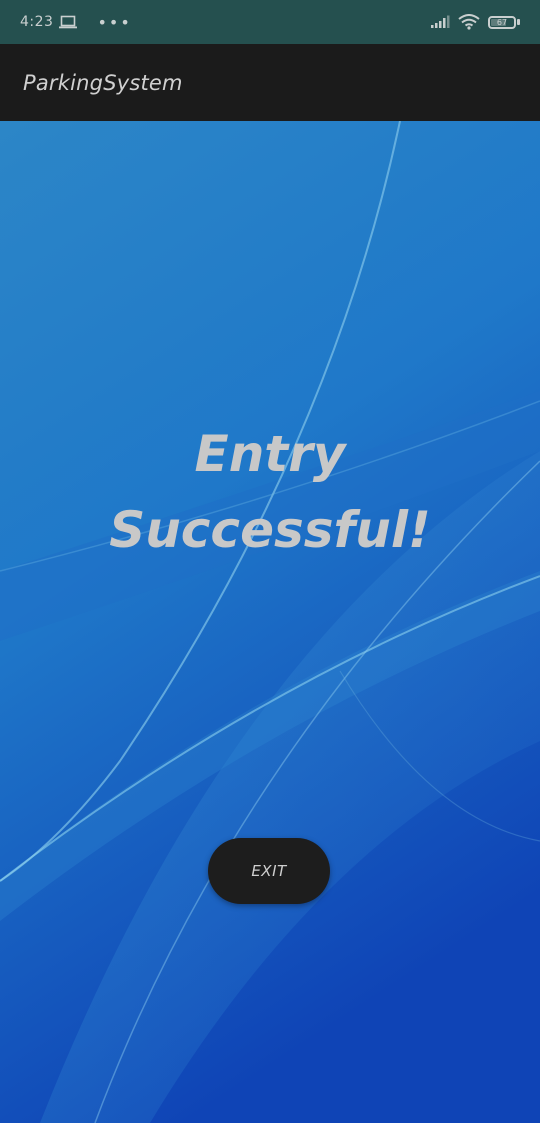 Image resolution: width=540 pixels, height=1123 pixels. I want to click on battery-level: 67, so click(502, 22).